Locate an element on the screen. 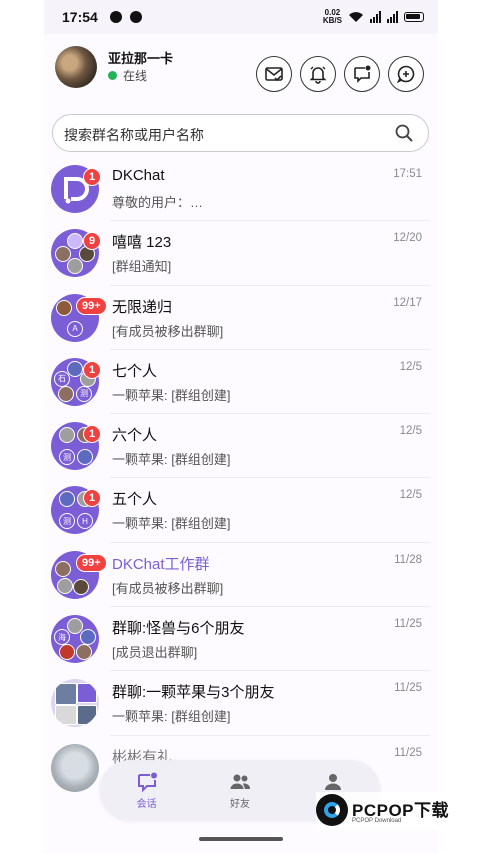 The width and height of the screenshot is (480, 853). status-indicators: 0.02 KB/S is located at coordinates (373, 17).